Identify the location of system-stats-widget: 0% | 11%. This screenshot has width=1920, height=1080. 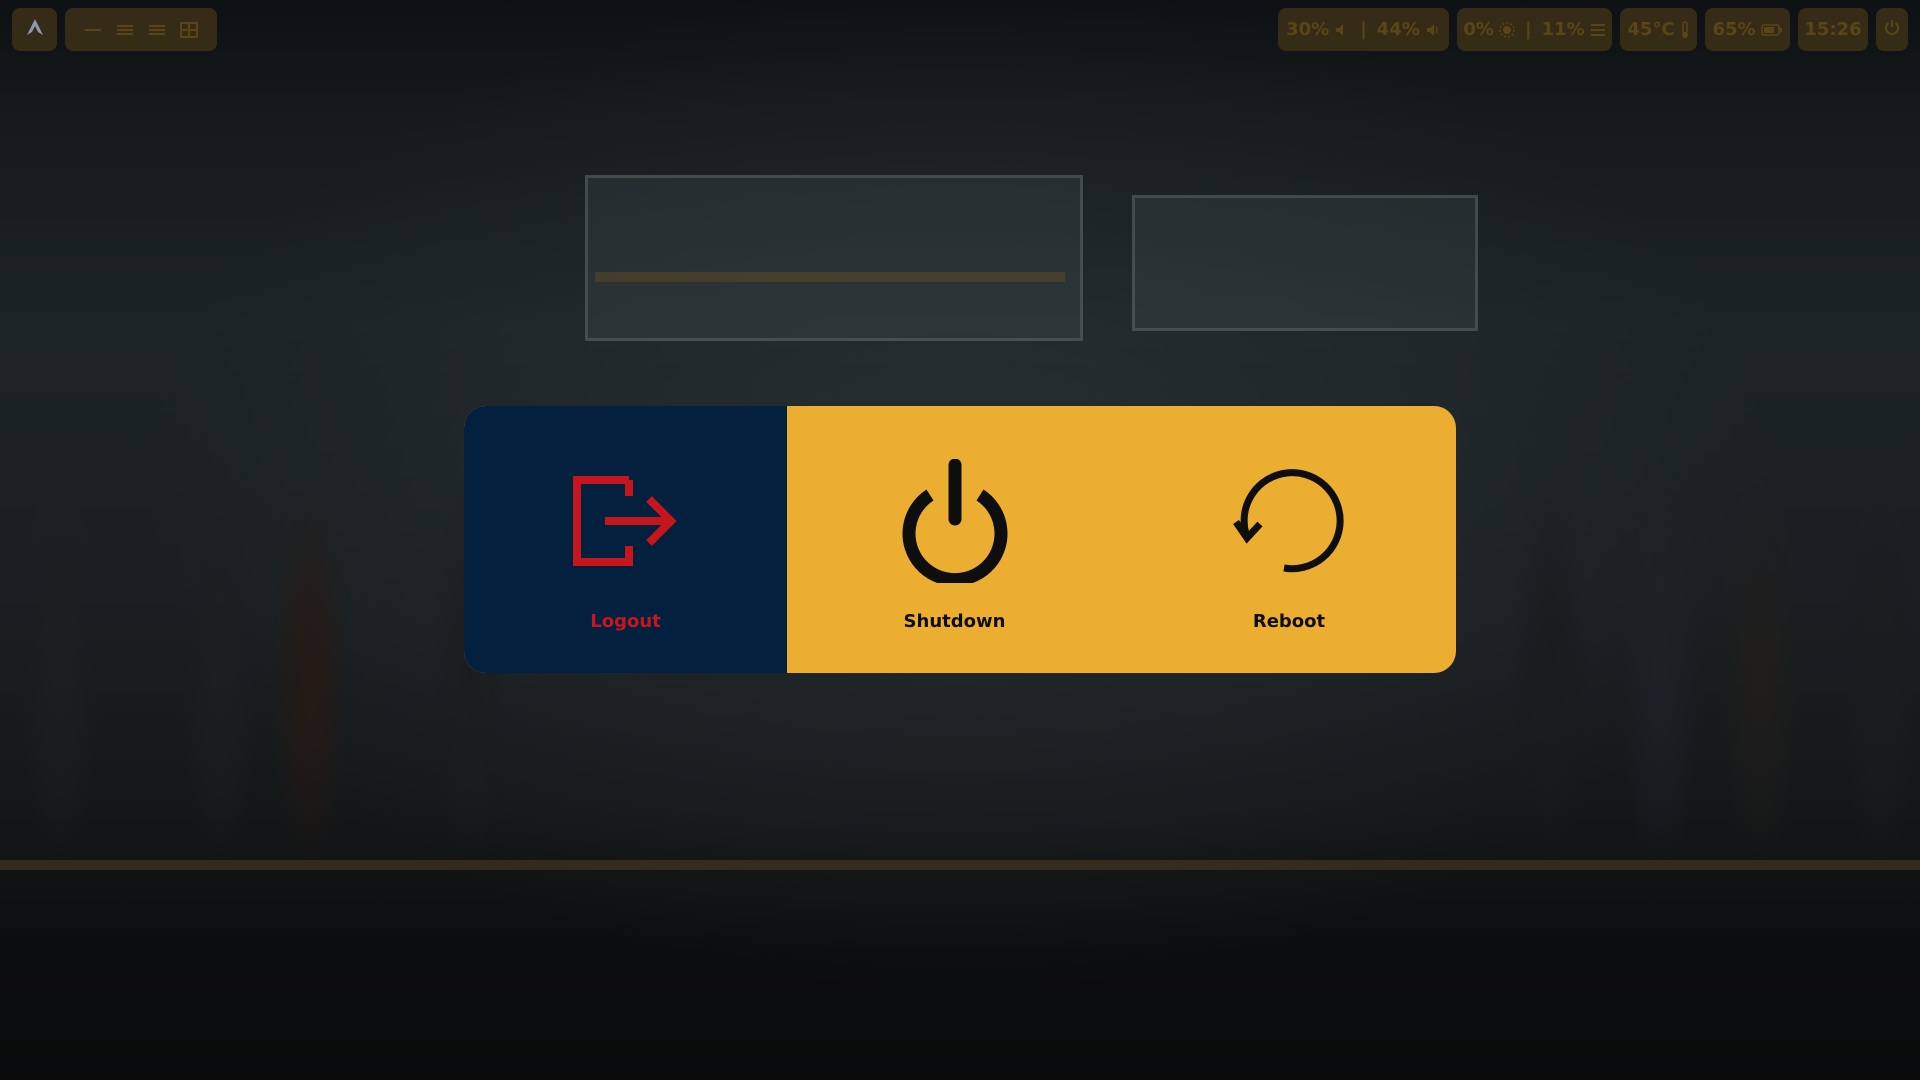
(1534, 29).